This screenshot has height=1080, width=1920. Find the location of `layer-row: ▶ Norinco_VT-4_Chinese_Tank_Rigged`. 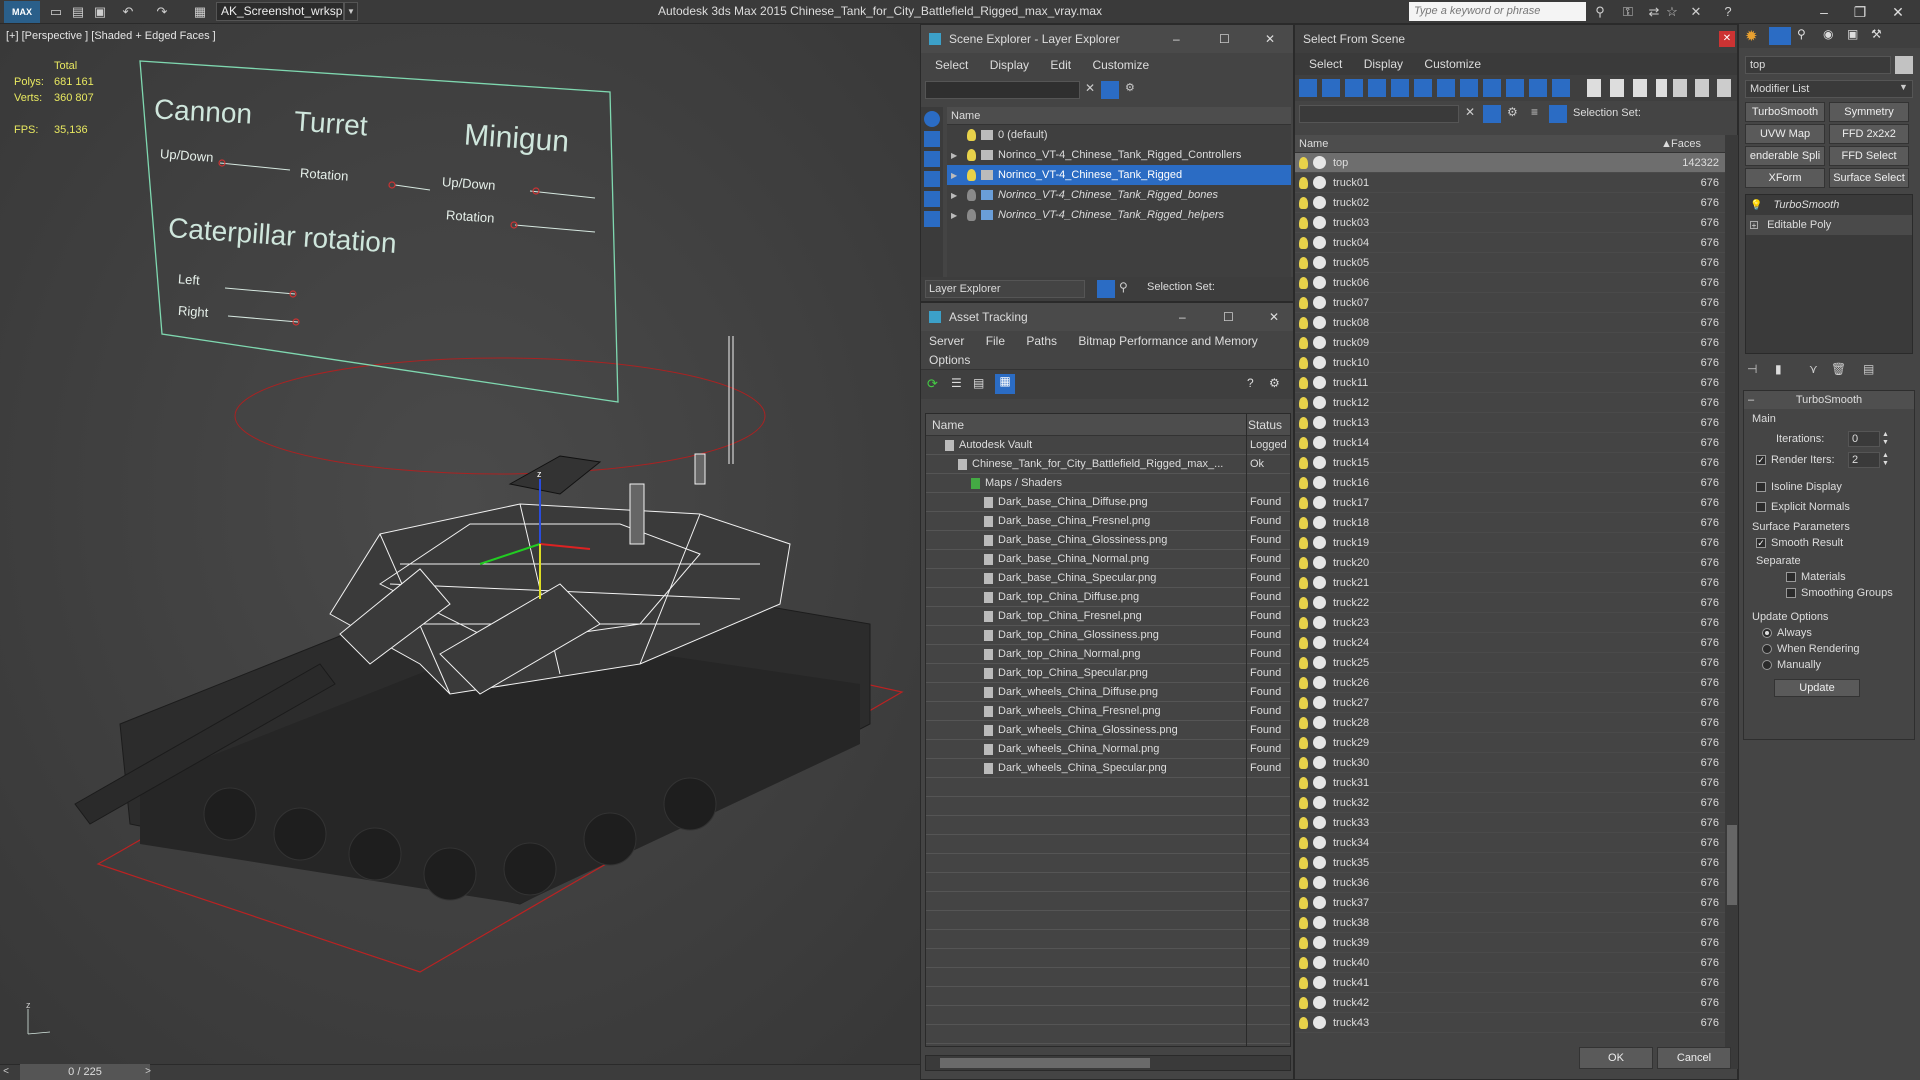

layer-row: ▶ Norinco_VT-4_Chinese_Tank_Rigged is located at coordinates (1119, 175).